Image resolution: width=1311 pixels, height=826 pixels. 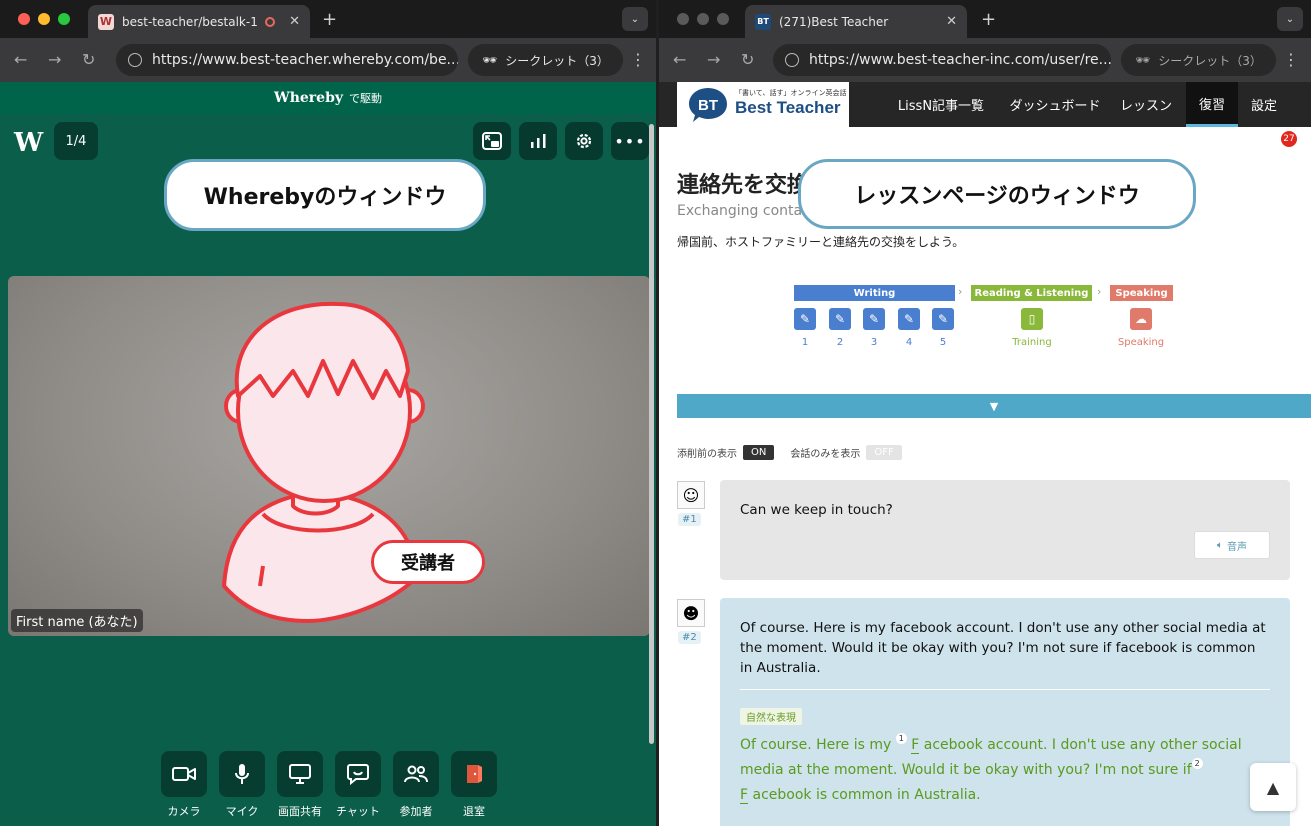 I want to click on screen-share-control: 画面共有, so click(x=300, y=785).